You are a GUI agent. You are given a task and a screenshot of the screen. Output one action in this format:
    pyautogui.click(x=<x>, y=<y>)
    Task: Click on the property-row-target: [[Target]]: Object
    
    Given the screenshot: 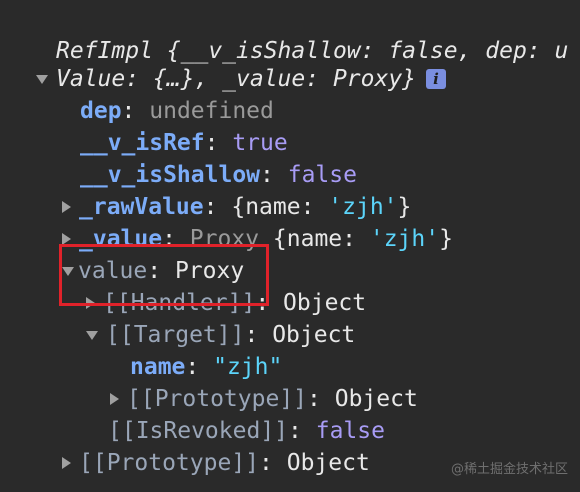 What is the action you would take?
    pyautogui.click(x=220, y=335)
    